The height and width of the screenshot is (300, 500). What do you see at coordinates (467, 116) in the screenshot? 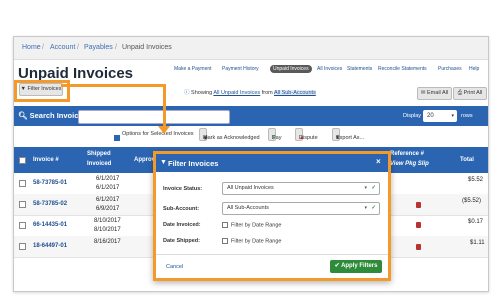
I see `rows-label: rows` at bounding box center [467, 116].